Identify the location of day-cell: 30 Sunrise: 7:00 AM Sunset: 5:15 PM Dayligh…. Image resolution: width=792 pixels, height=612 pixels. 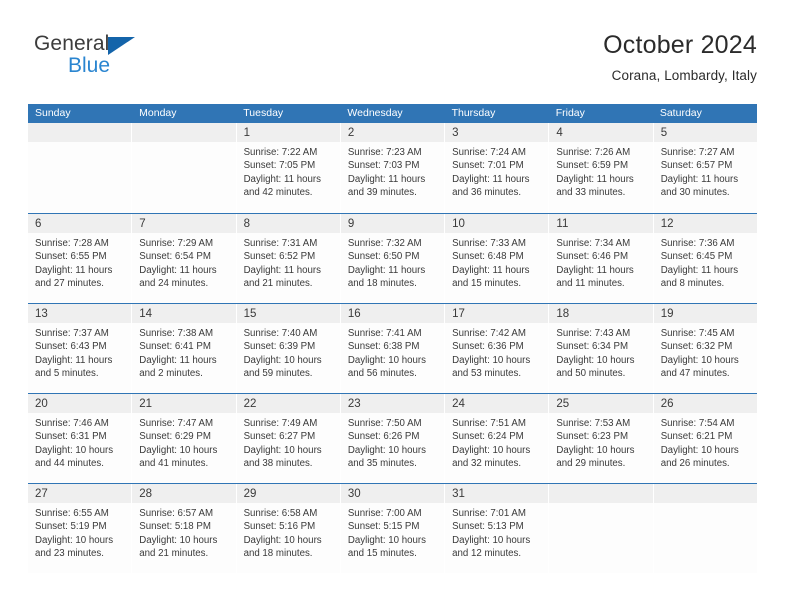
(393, 528).